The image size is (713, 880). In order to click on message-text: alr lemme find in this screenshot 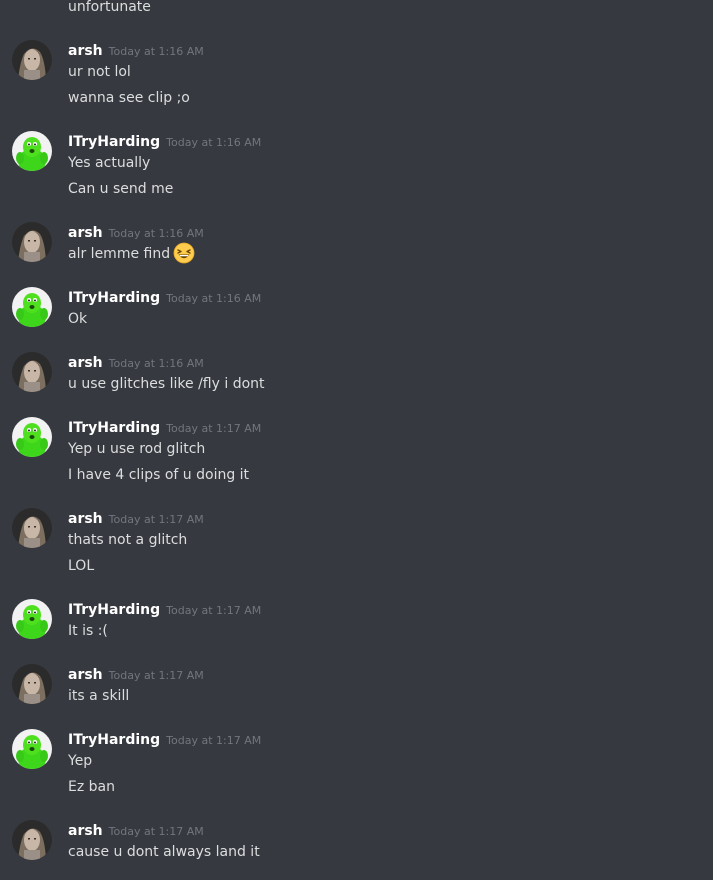, I will do `click(131, 253)`.